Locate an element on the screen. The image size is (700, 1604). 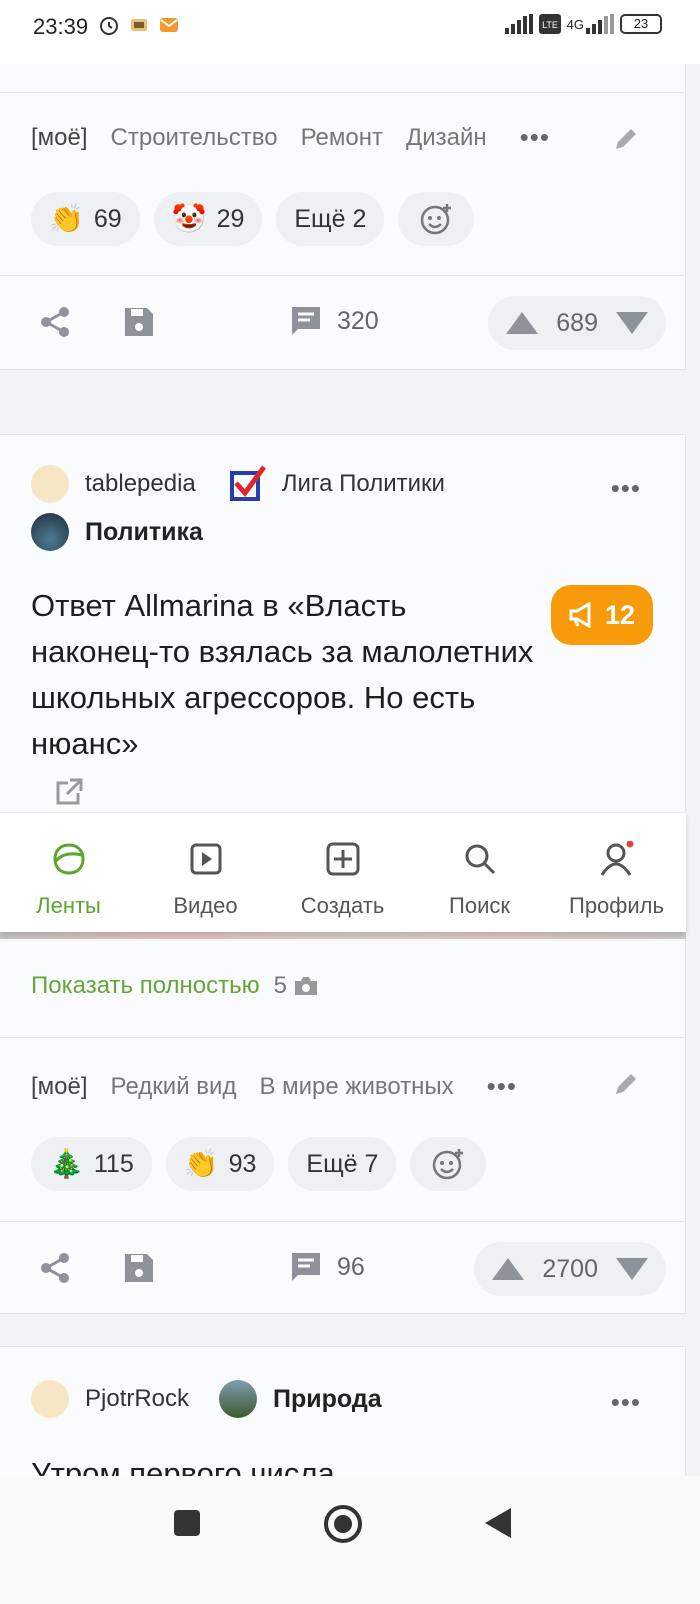
tab-search: Поиск is located at coordinates (479, 873).